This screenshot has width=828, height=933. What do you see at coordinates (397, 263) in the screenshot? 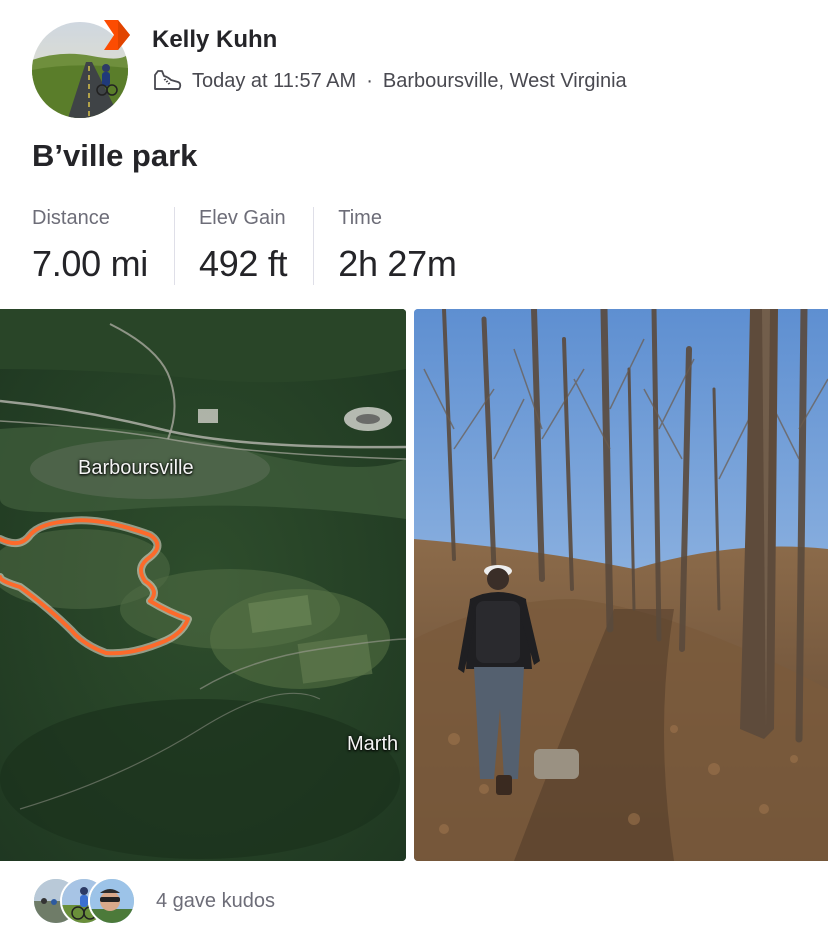
I see `stat-value: 2h 27m` at bounding box center [397, 263].